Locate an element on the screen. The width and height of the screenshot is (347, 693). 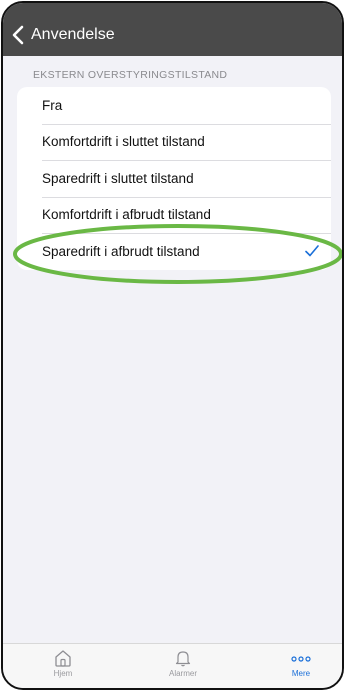
option-label: Sparedrift i sluttet tilstand is located at coordinates (118, 178).